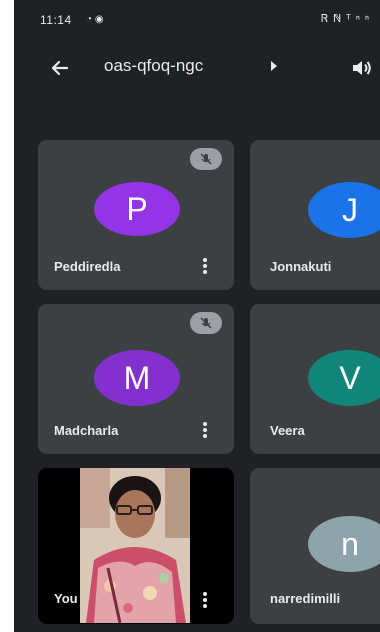  Describe the element at coordinates (87, 266) in the screenshot. I see `participant-name: Peddiredla` at that location.